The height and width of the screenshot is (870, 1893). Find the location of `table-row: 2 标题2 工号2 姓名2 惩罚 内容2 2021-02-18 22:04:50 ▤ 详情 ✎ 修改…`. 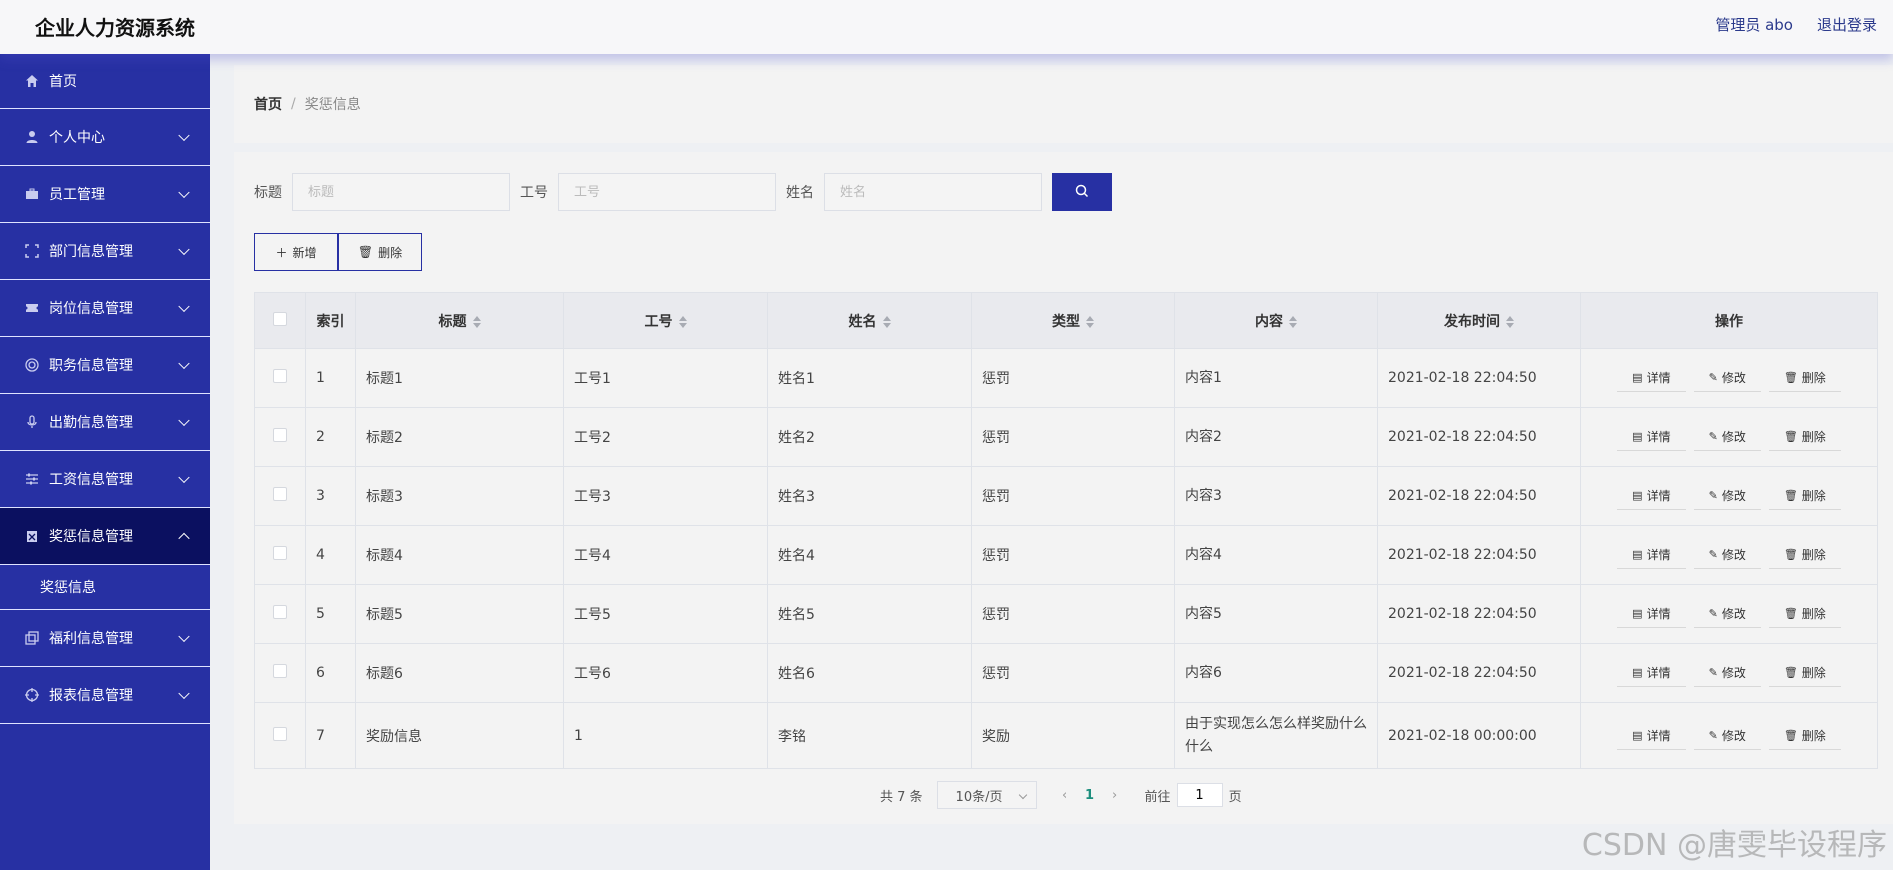

table-row: 2 标题2 工号2 姓名2 惩罚 内容2 2021-02-18 22:04:50 ▤ 详情 ✎ 修改… is located at coordinates (1066, 437).